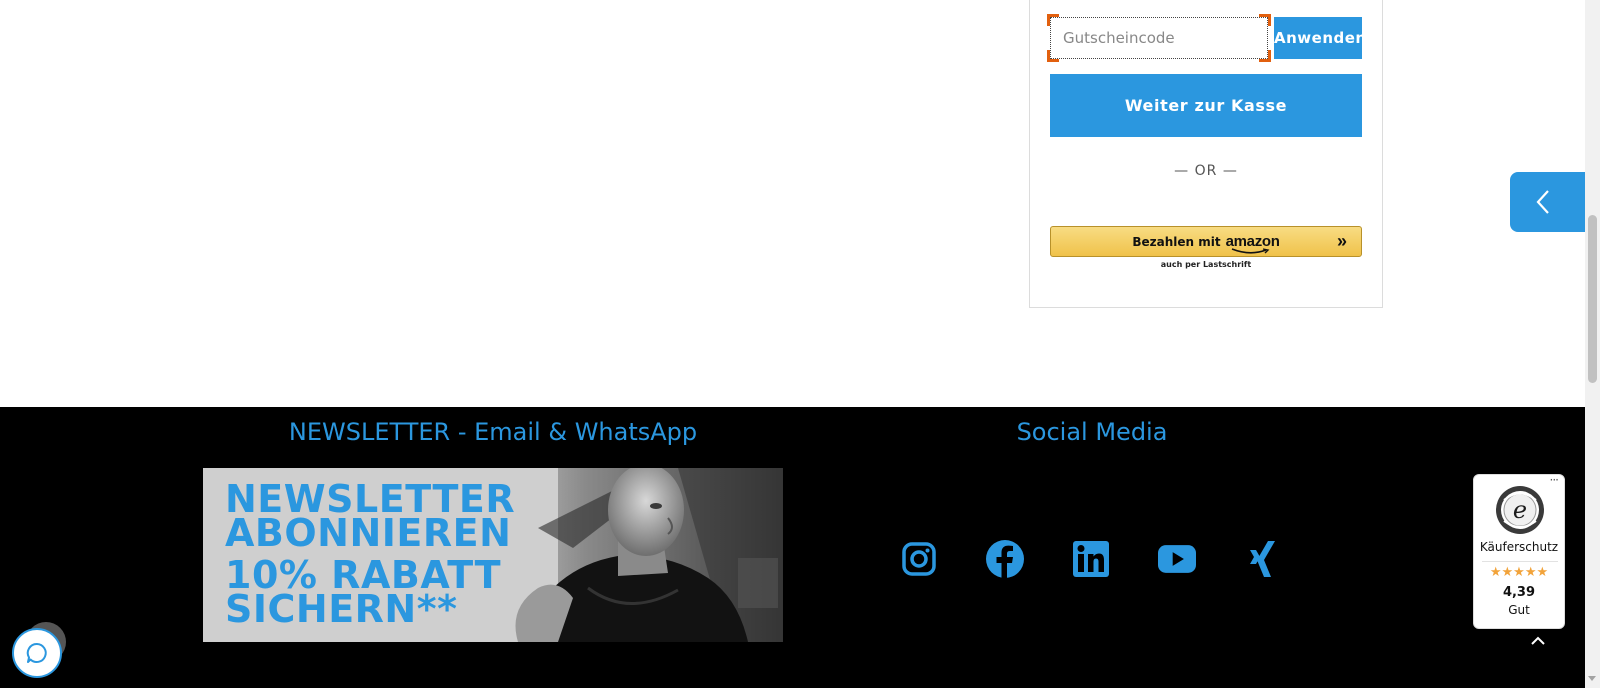 The image size is (1600, 688). Describe the element at coordinates (1320, 38) in the screenshot. I see `apply-coupon-button: Anwenden` at that location.